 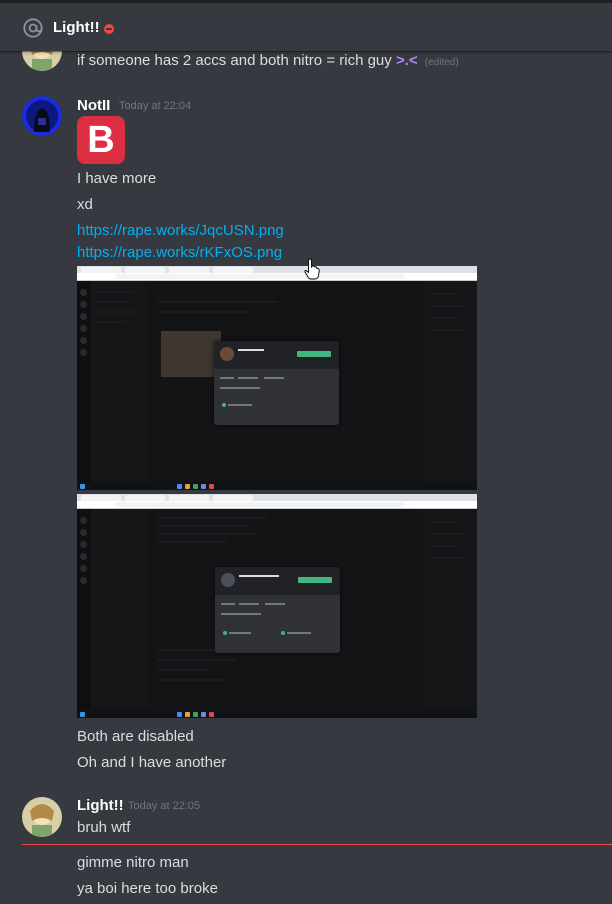 What do you see at coordinates (42, 116) in the screenshot?
I see `avatar-notii` at bounding box center [42, 116].